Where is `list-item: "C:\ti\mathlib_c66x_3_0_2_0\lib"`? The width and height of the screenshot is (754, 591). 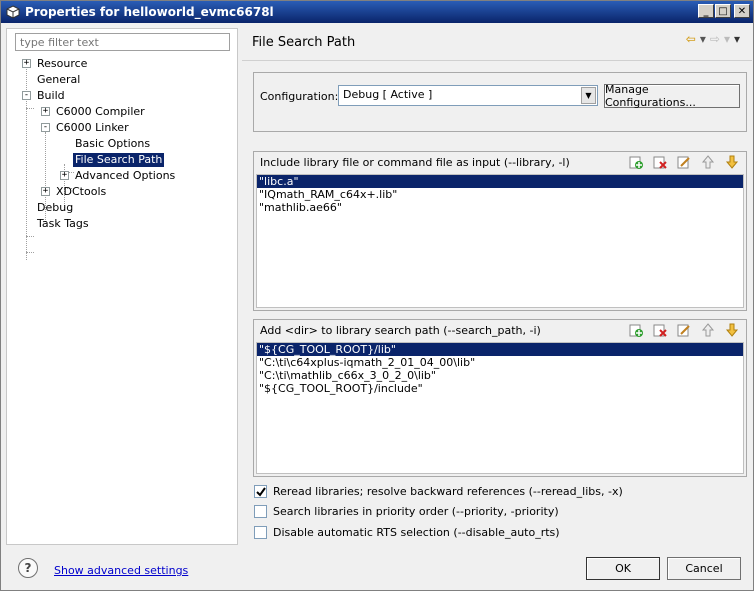 list-item: "C:\ti\mathlib_c66x_3_0_2_0\lib" is located at coordinates (500, 375).